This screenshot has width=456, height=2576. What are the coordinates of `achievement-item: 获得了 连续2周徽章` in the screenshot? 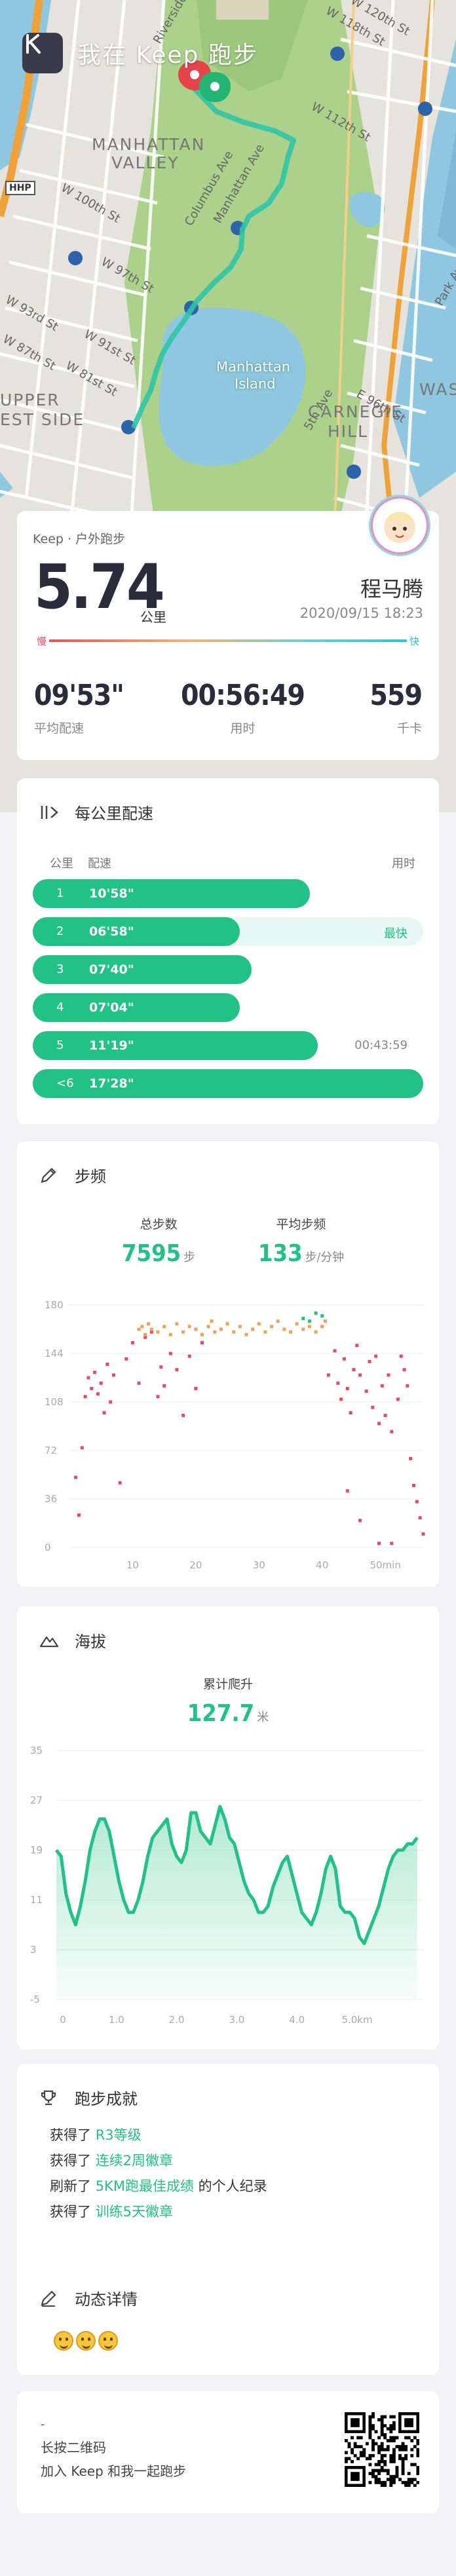 It's located at (158, 2161).